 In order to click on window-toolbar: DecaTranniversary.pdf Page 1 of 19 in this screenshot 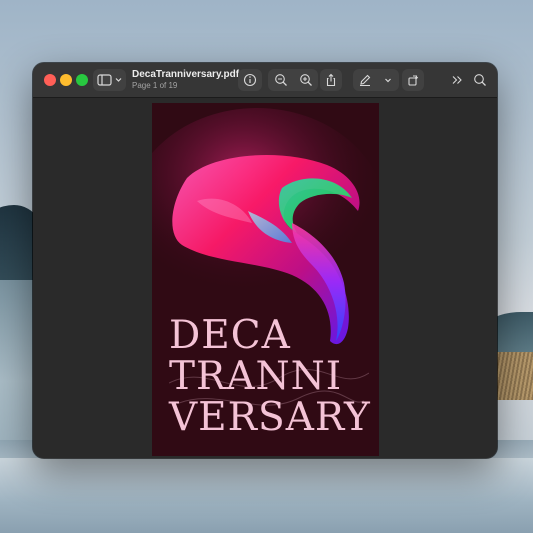, I will do `click(265, 80)`.